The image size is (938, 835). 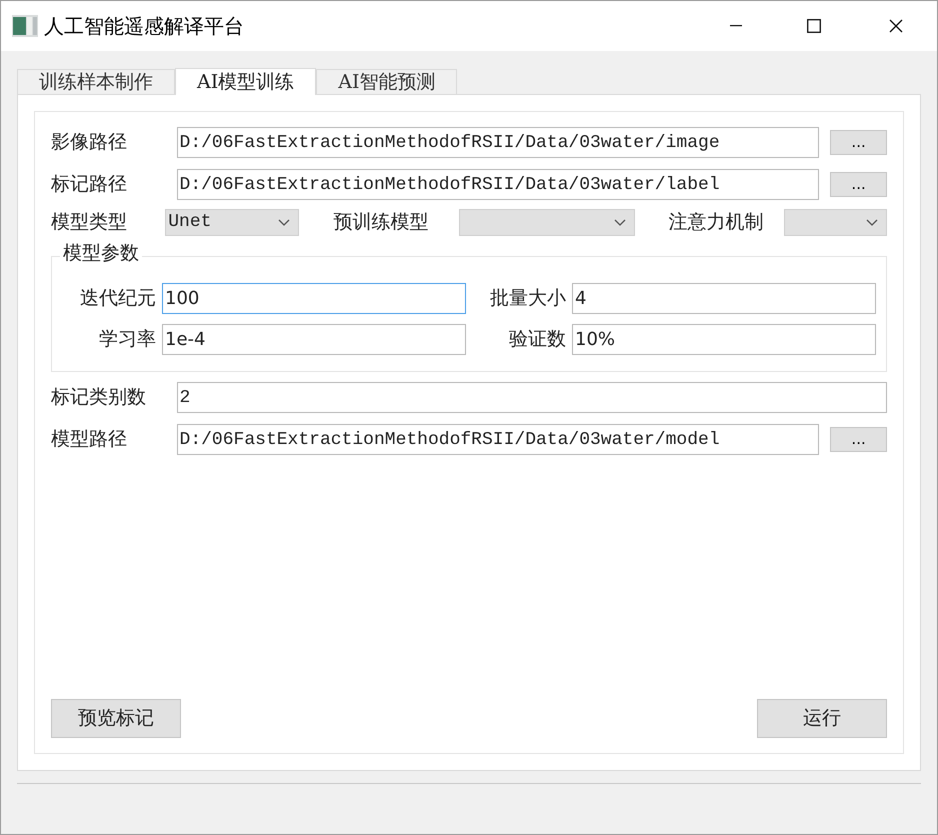 What do you see at coordinates (245, 81) in the screenshot?
I see `tab: AI模型训练` at bounding box center [245, 81].